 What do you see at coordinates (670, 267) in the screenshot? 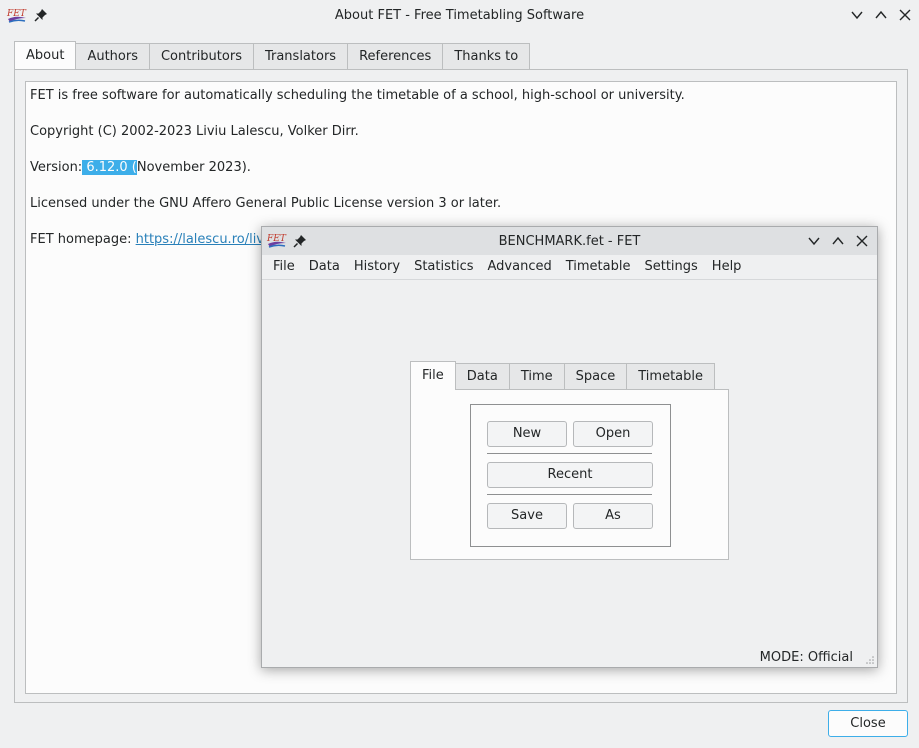
I see `menu-settings: Settings` at bounding box center [670, 267].